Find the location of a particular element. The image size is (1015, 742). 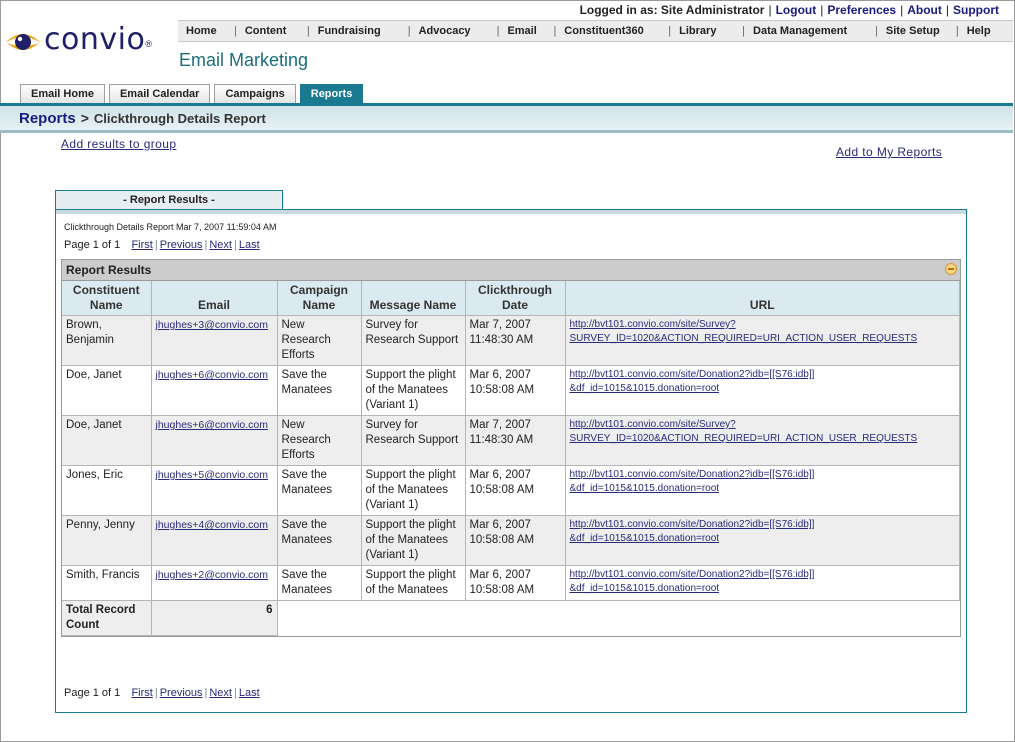

section-title: Email Marketing is located at coordinates (244, 60).